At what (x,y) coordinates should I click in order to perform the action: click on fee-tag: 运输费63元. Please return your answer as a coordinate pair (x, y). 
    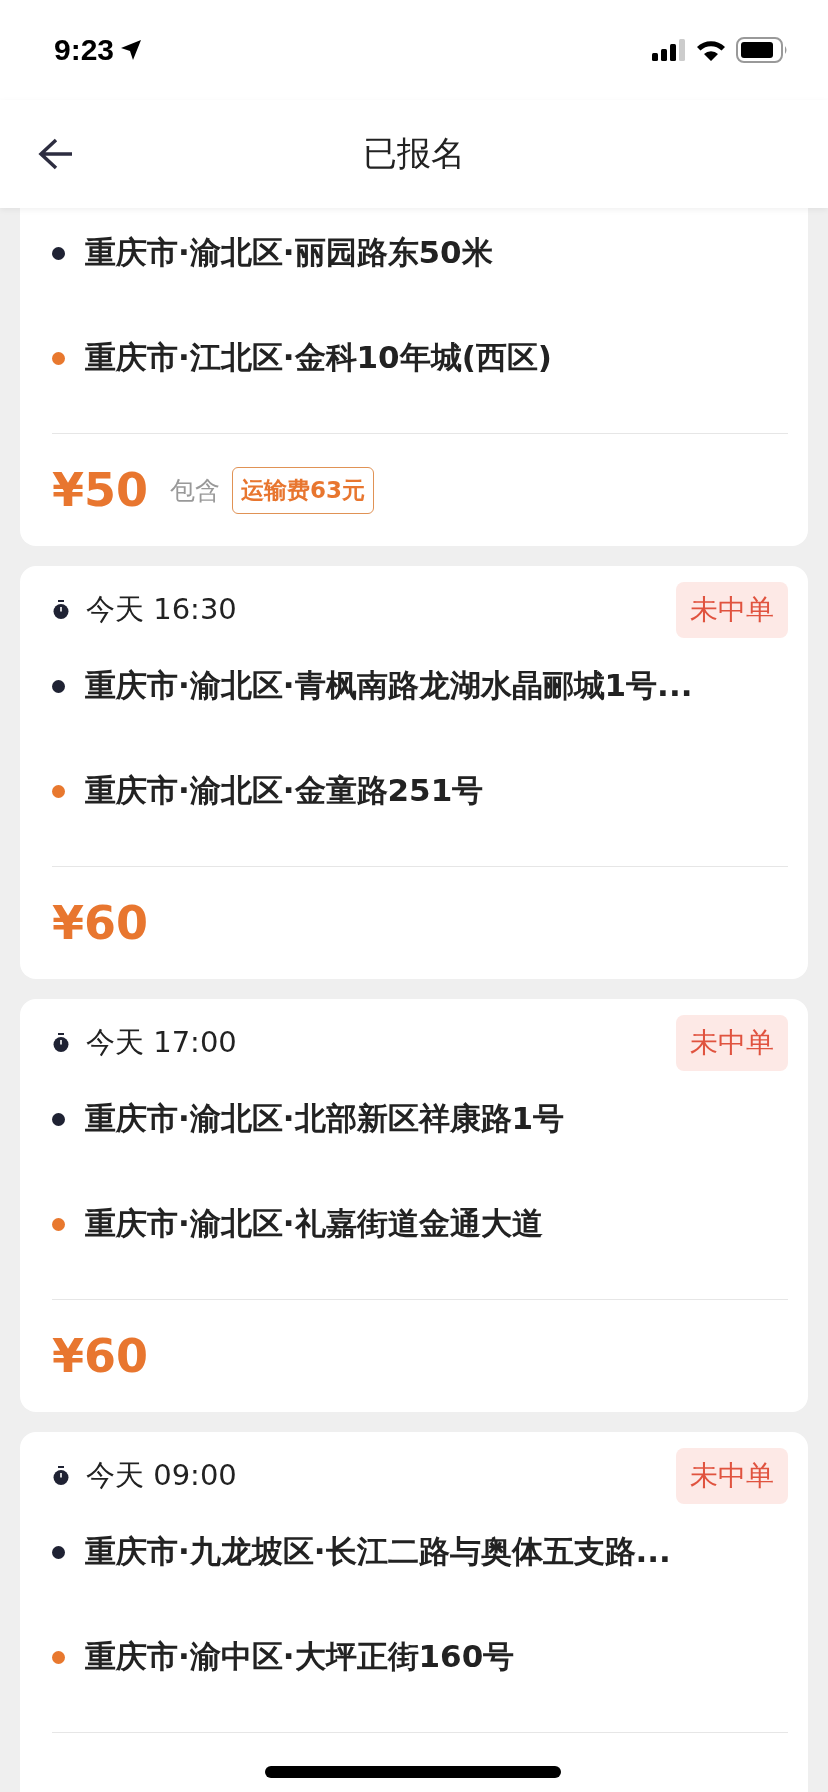
    Looking at the image, I should click on (303, 490).